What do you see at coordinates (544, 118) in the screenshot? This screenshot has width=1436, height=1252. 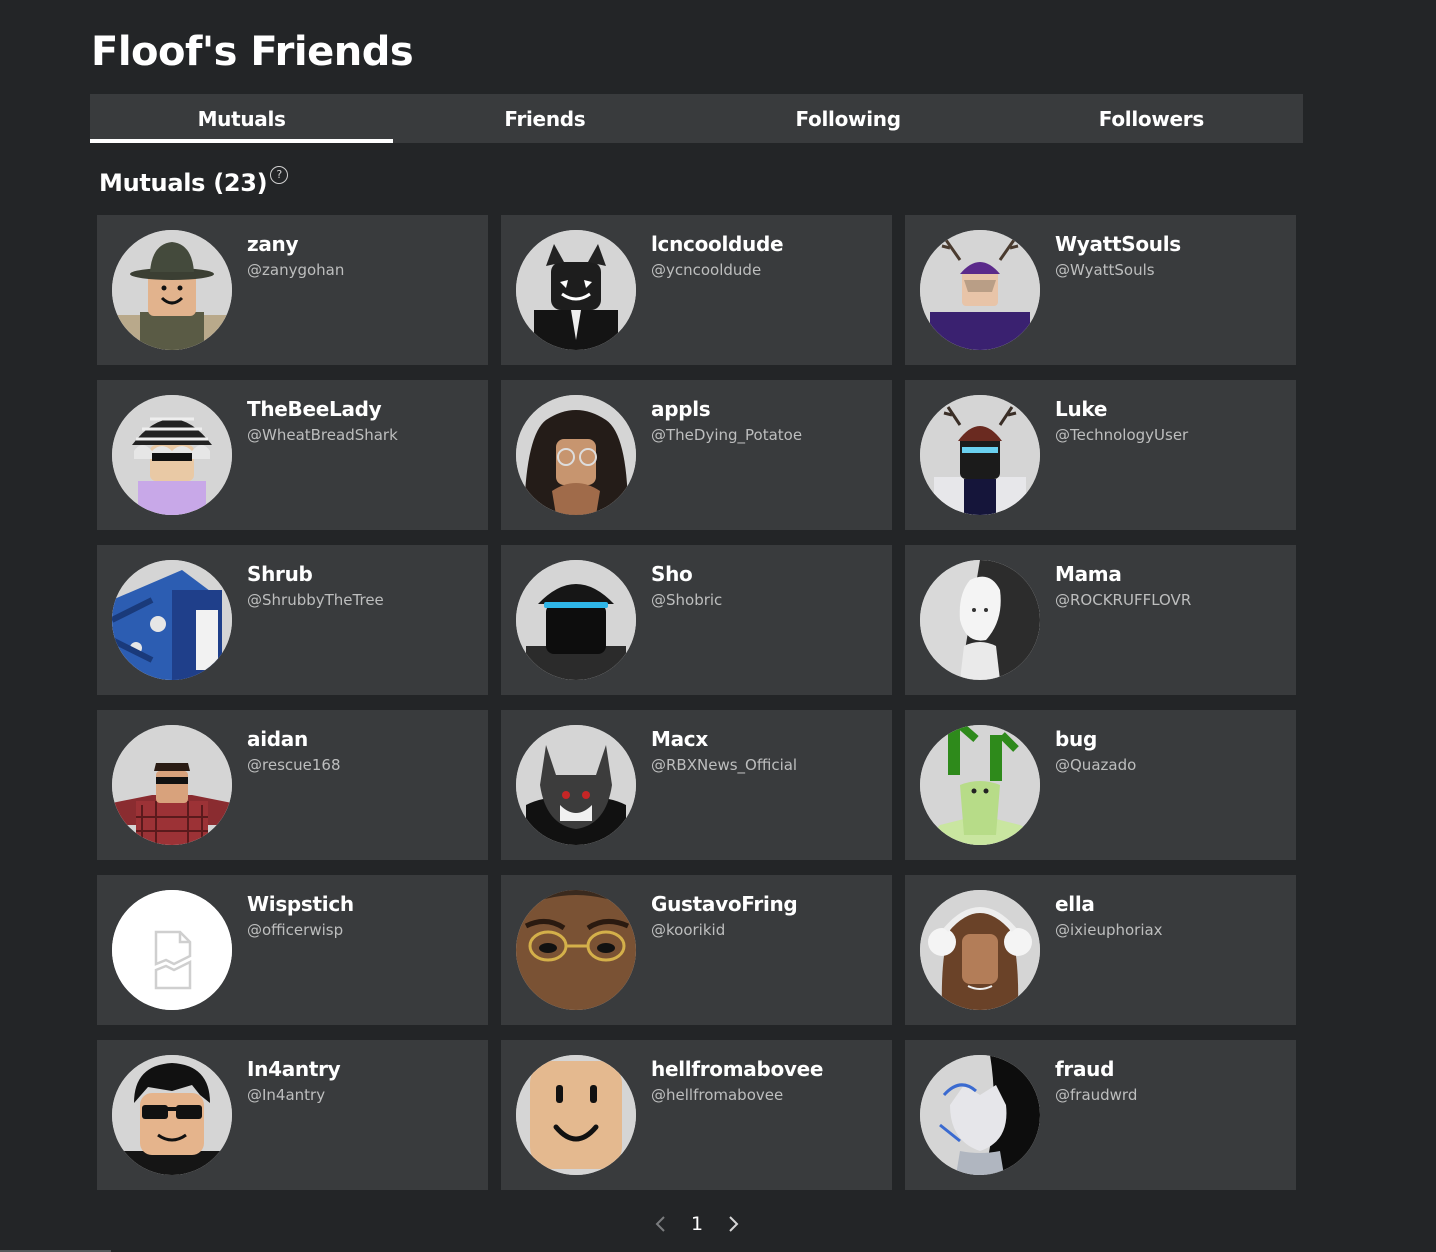 I see `tab-friends: Friends` at bounding box center [544, 118].